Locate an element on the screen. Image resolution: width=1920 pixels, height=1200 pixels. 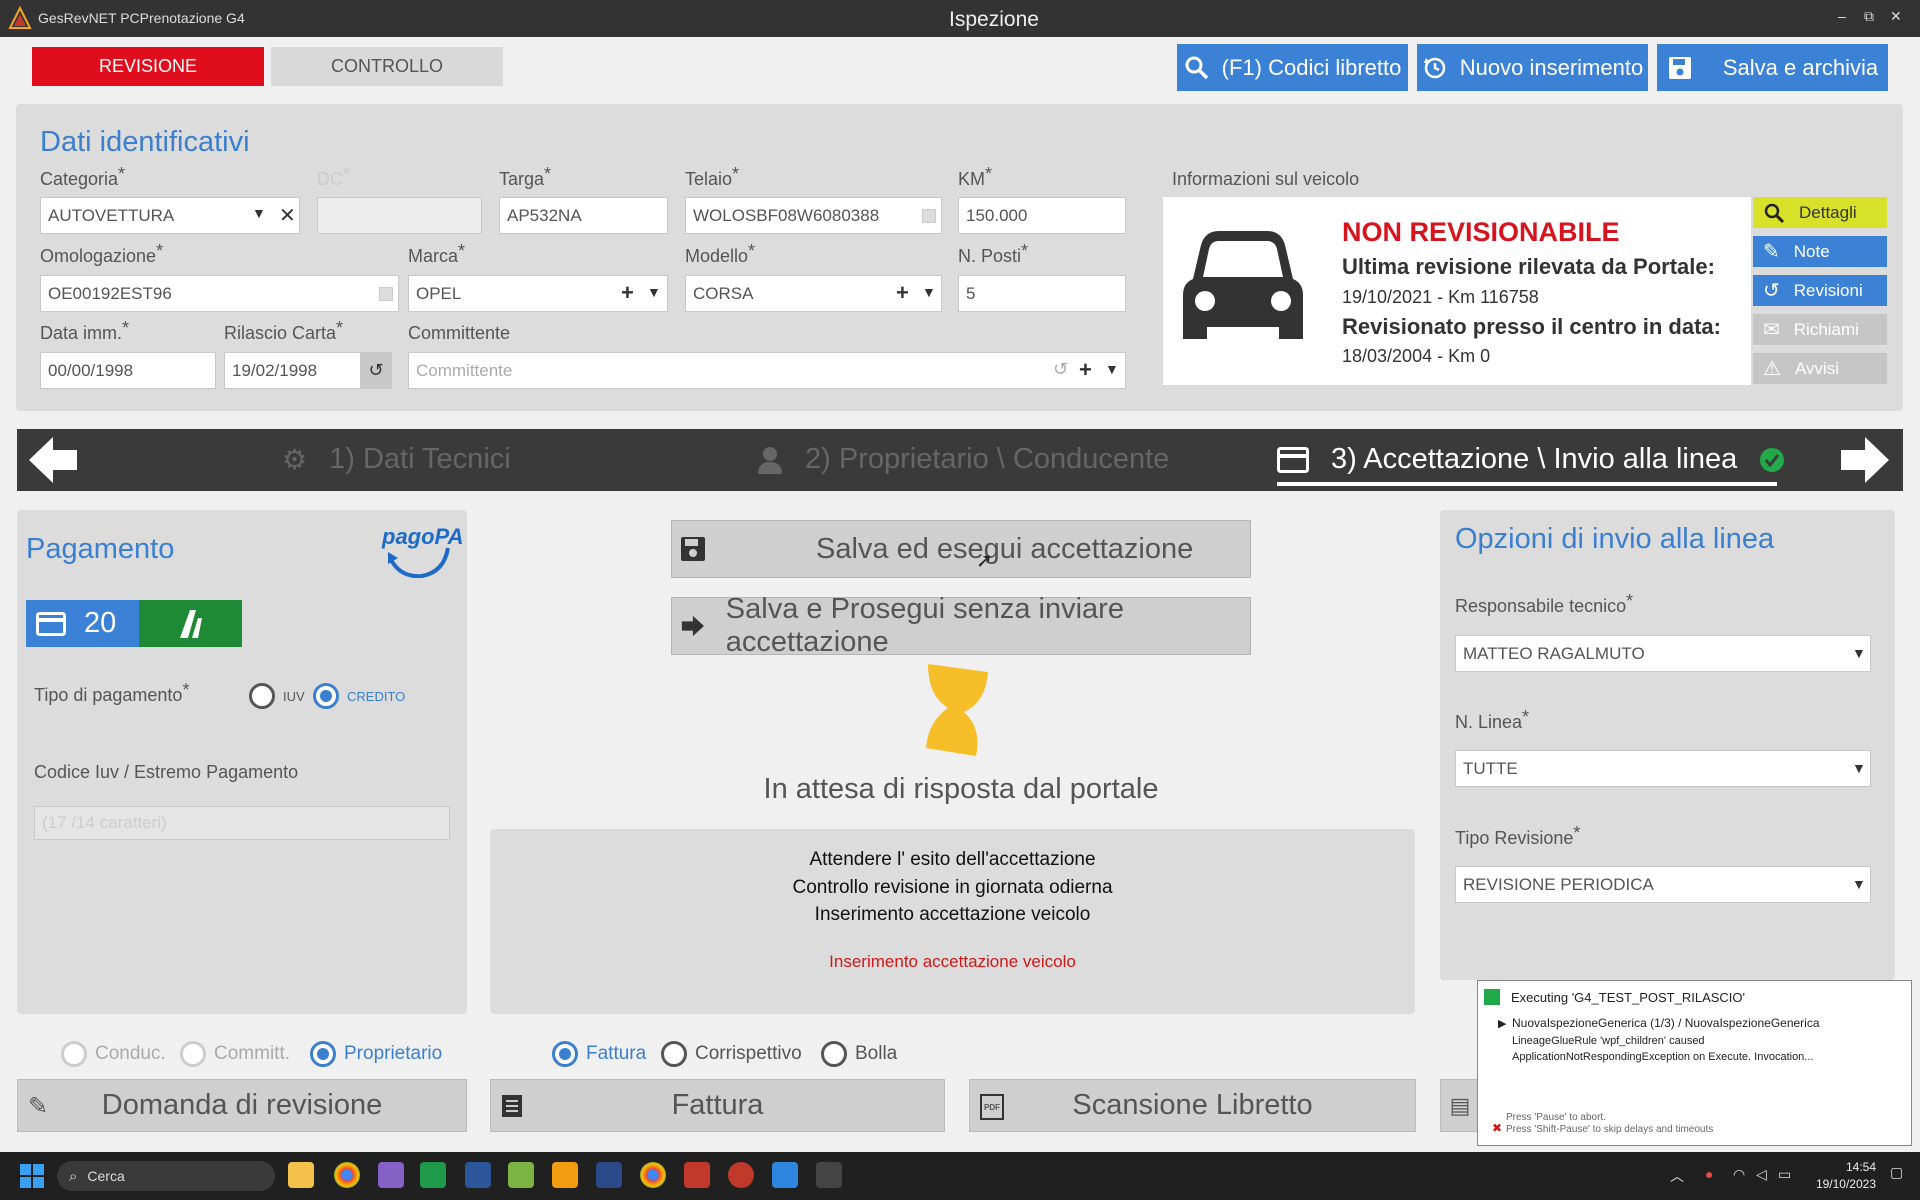
arrow-right-icon is located at coordinates (1865, 460).